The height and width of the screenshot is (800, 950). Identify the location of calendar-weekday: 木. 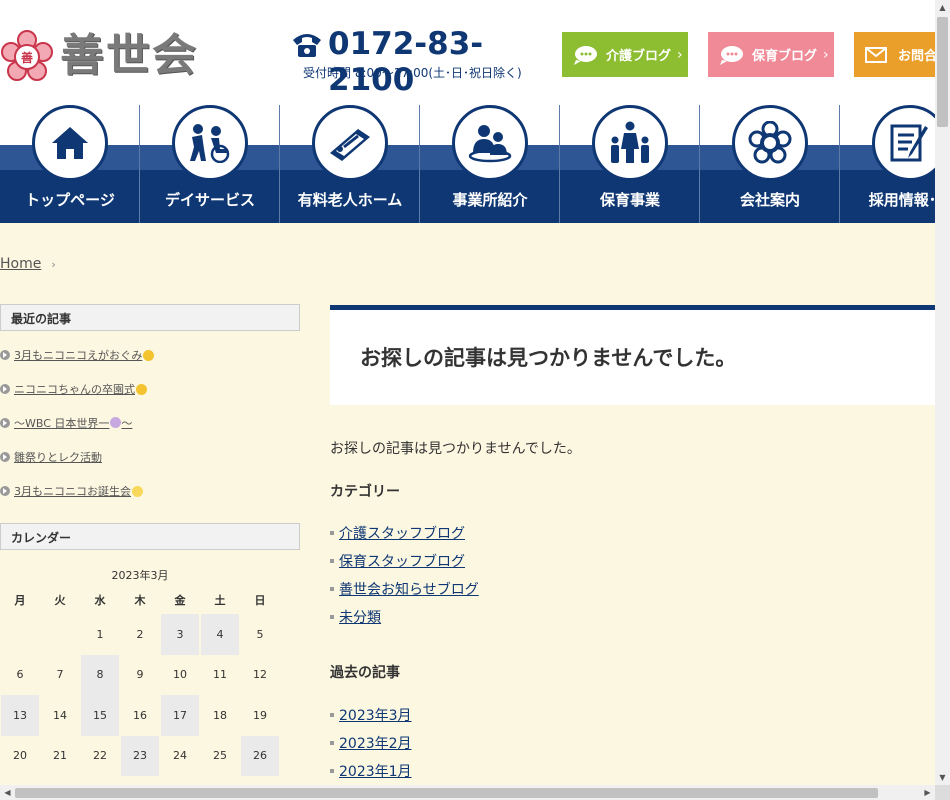
(140, 600).